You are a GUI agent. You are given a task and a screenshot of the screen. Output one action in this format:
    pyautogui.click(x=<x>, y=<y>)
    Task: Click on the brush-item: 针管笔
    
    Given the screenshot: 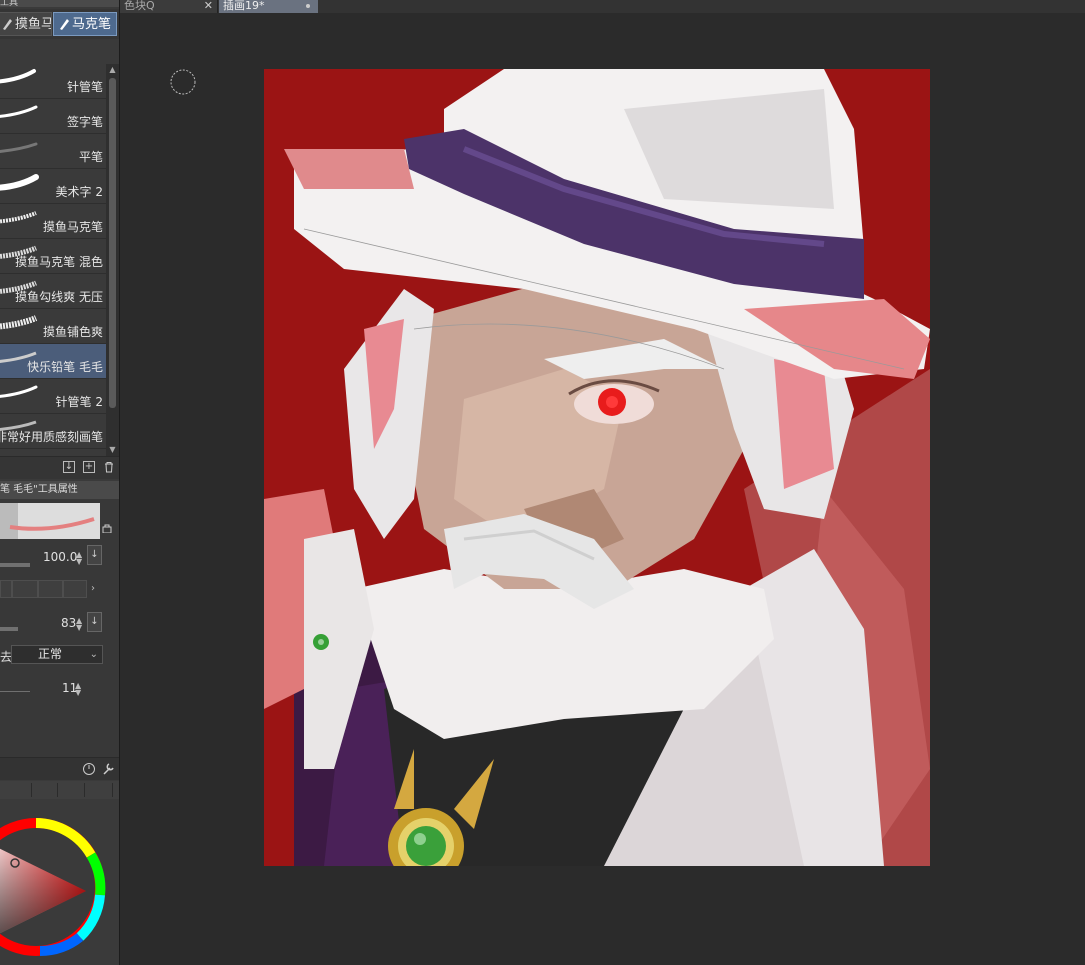 What is the action you would take?
    pyautogui.click(x=53, y=81)
    